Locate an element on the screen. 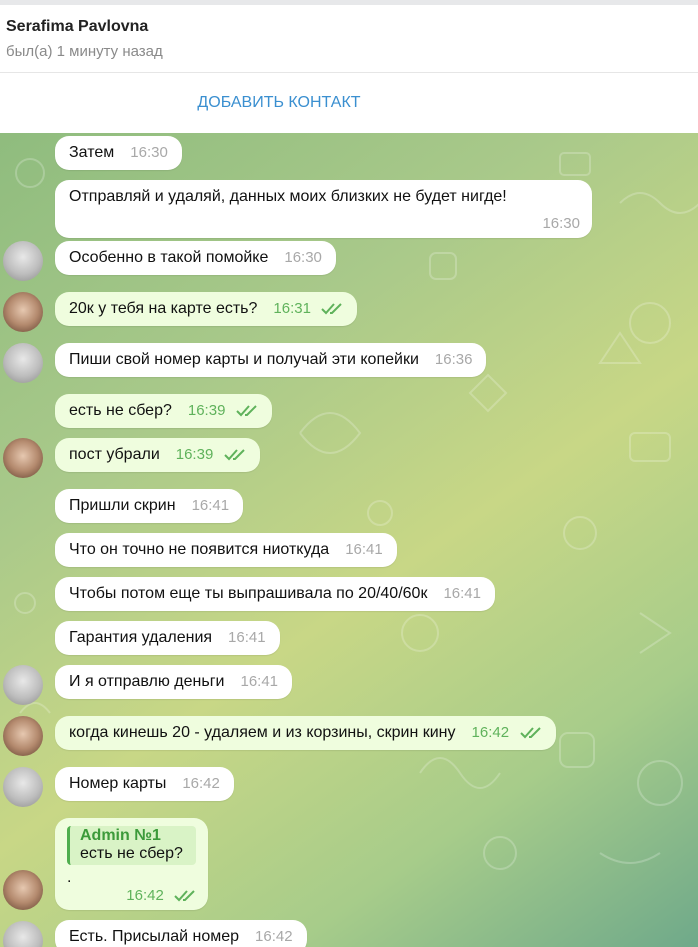  message-bubble: Что он точно не появится ниоткуда 16:41 is located at coordinates (226, 550).